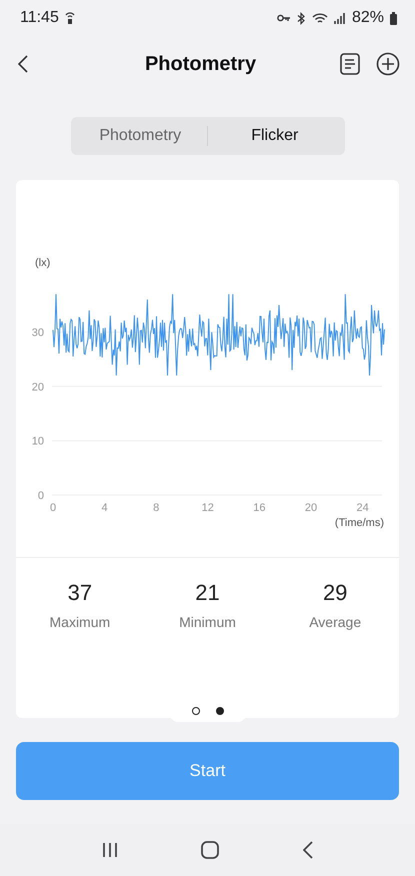  Describe the element at coordinates (301, 18) in the screenshot. I see `bluetooth-icon` at that location.